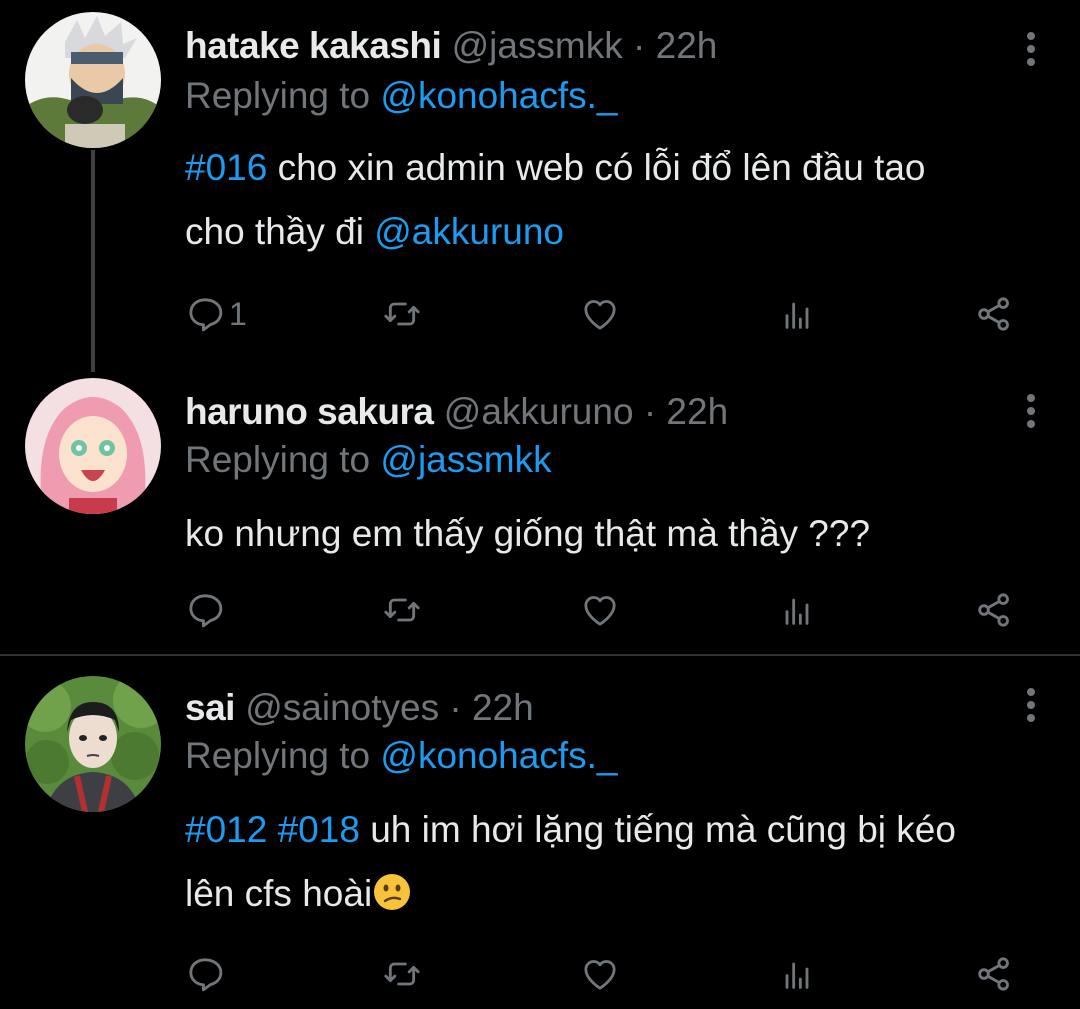 This screenshot has width=1080, height=1009. Describe the element at coordinates (663, 829) in the screenshot. I see `tweet-text-line: uh im hơi lặng tiếng mà cũng bị kéo` at that location.